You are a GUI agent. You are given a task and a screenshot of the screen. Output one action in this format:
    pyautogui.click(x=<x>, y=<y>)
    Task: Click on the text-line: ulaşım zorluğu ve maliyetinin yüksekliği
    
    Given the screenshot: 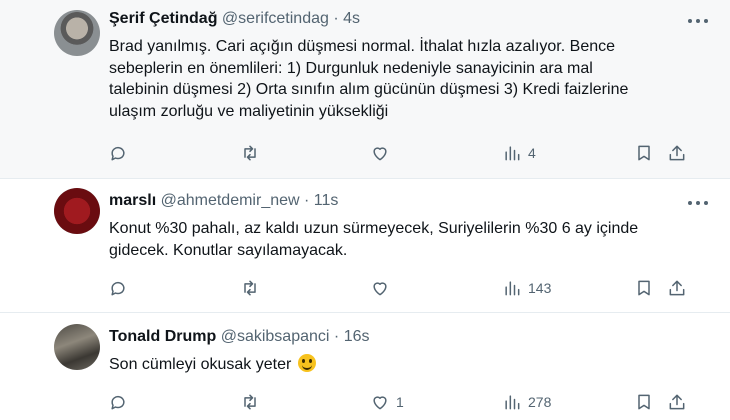 What is the action you would take?
    pyautogui.click(x=249, y=111)
    